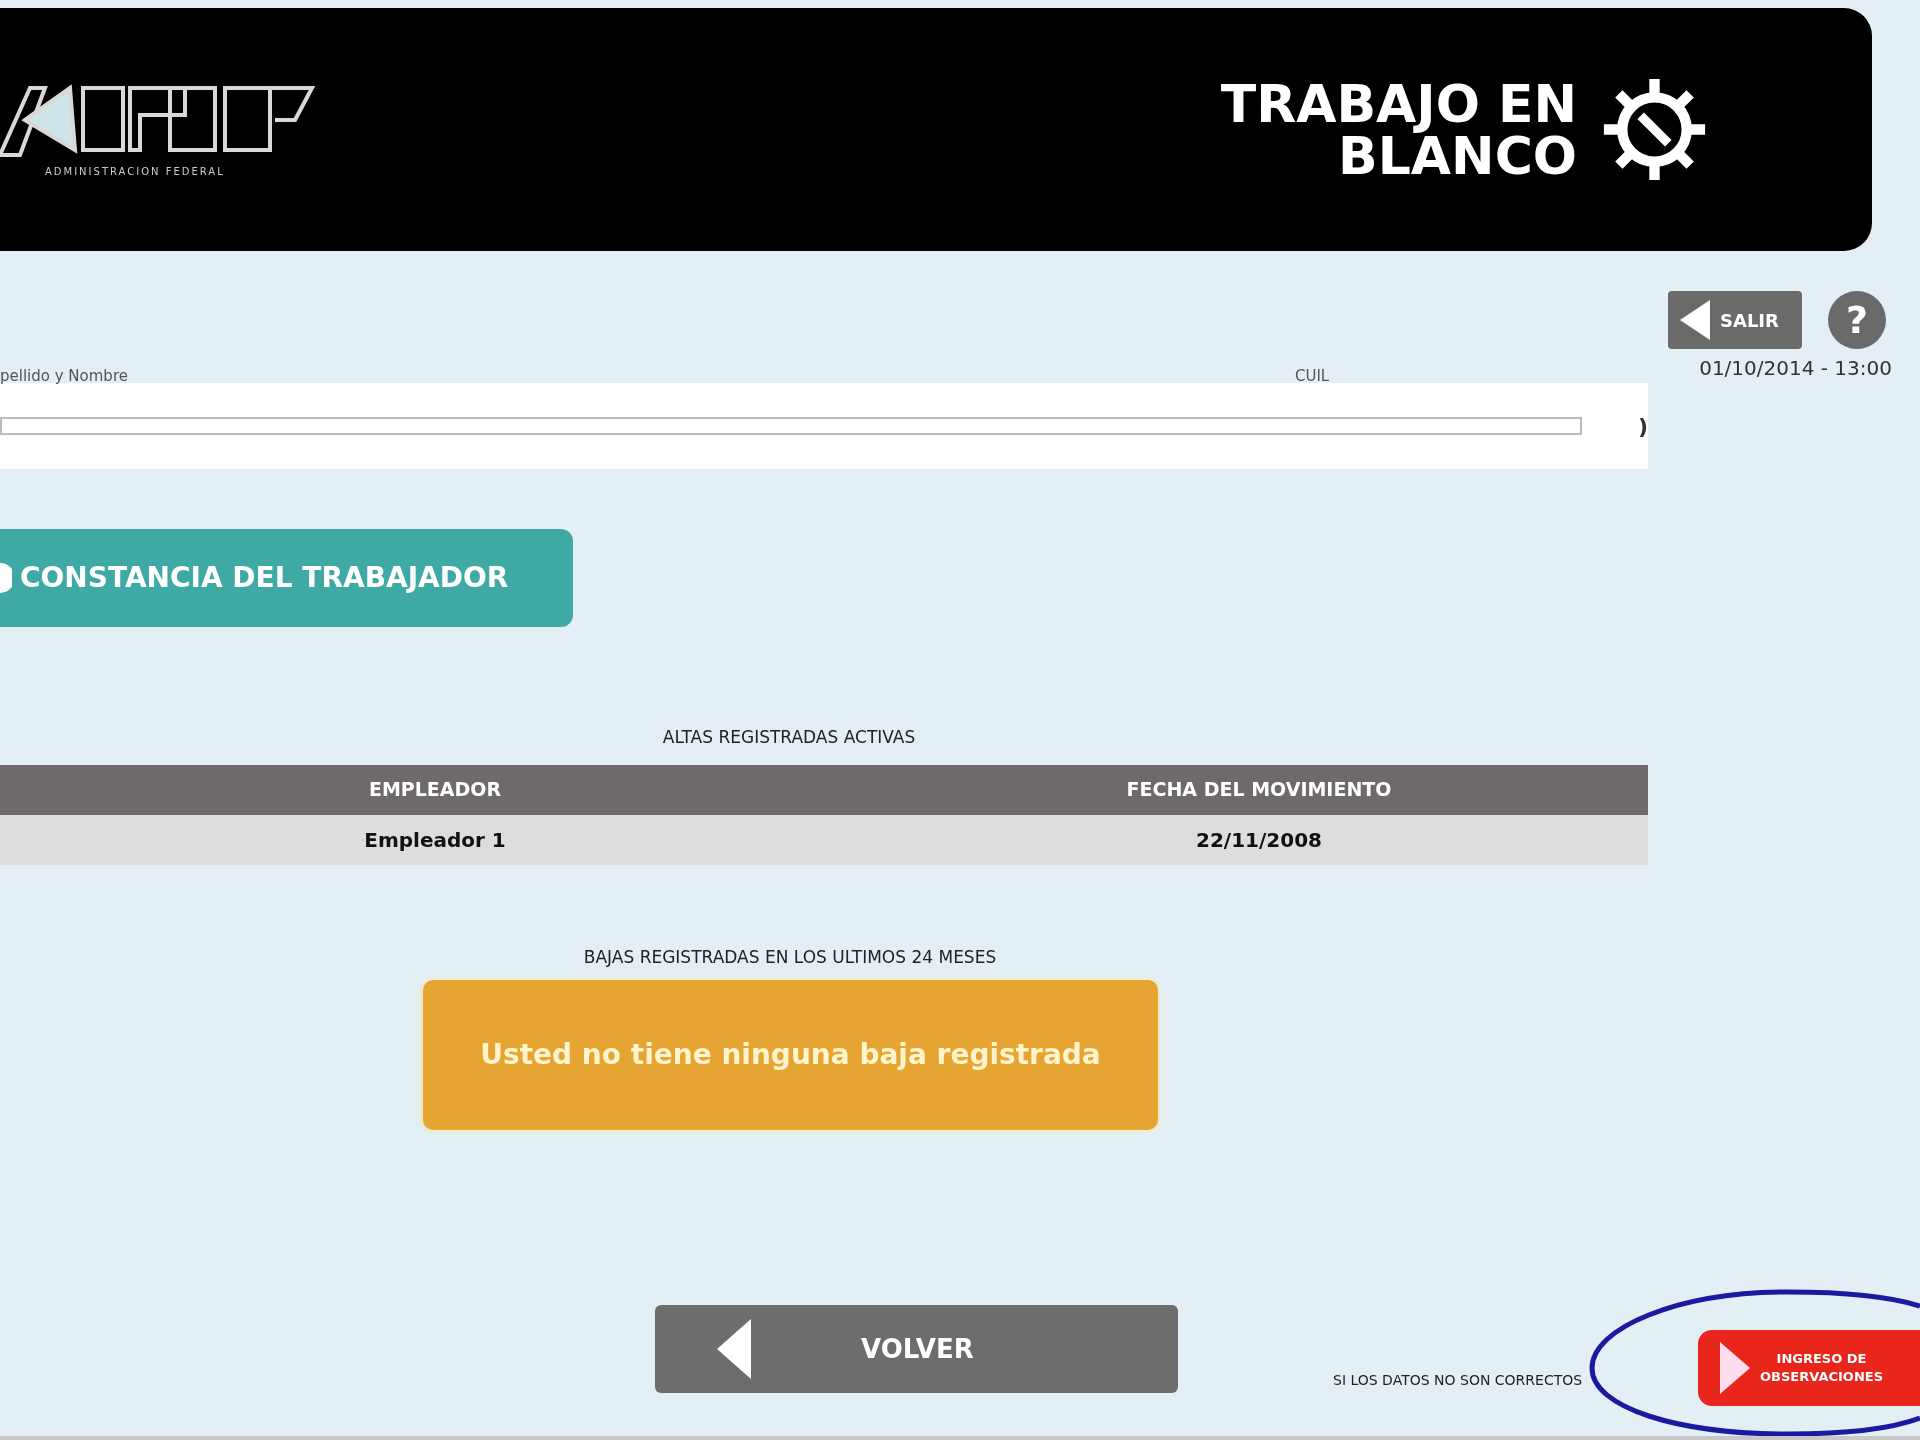  Describe the element at coordinates (1795, 368) in the screenshot. I see `date-time: 01/10/2014 - 13:00` at that location.